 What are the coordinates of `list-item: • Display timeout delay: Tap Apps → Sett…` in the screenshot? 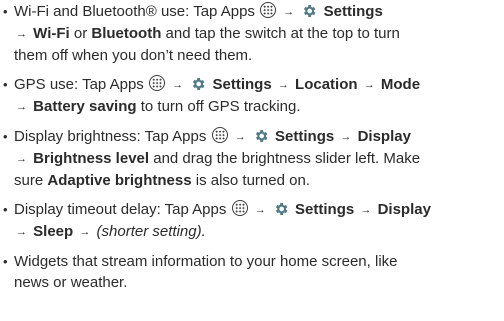 It's located at (217, 220).